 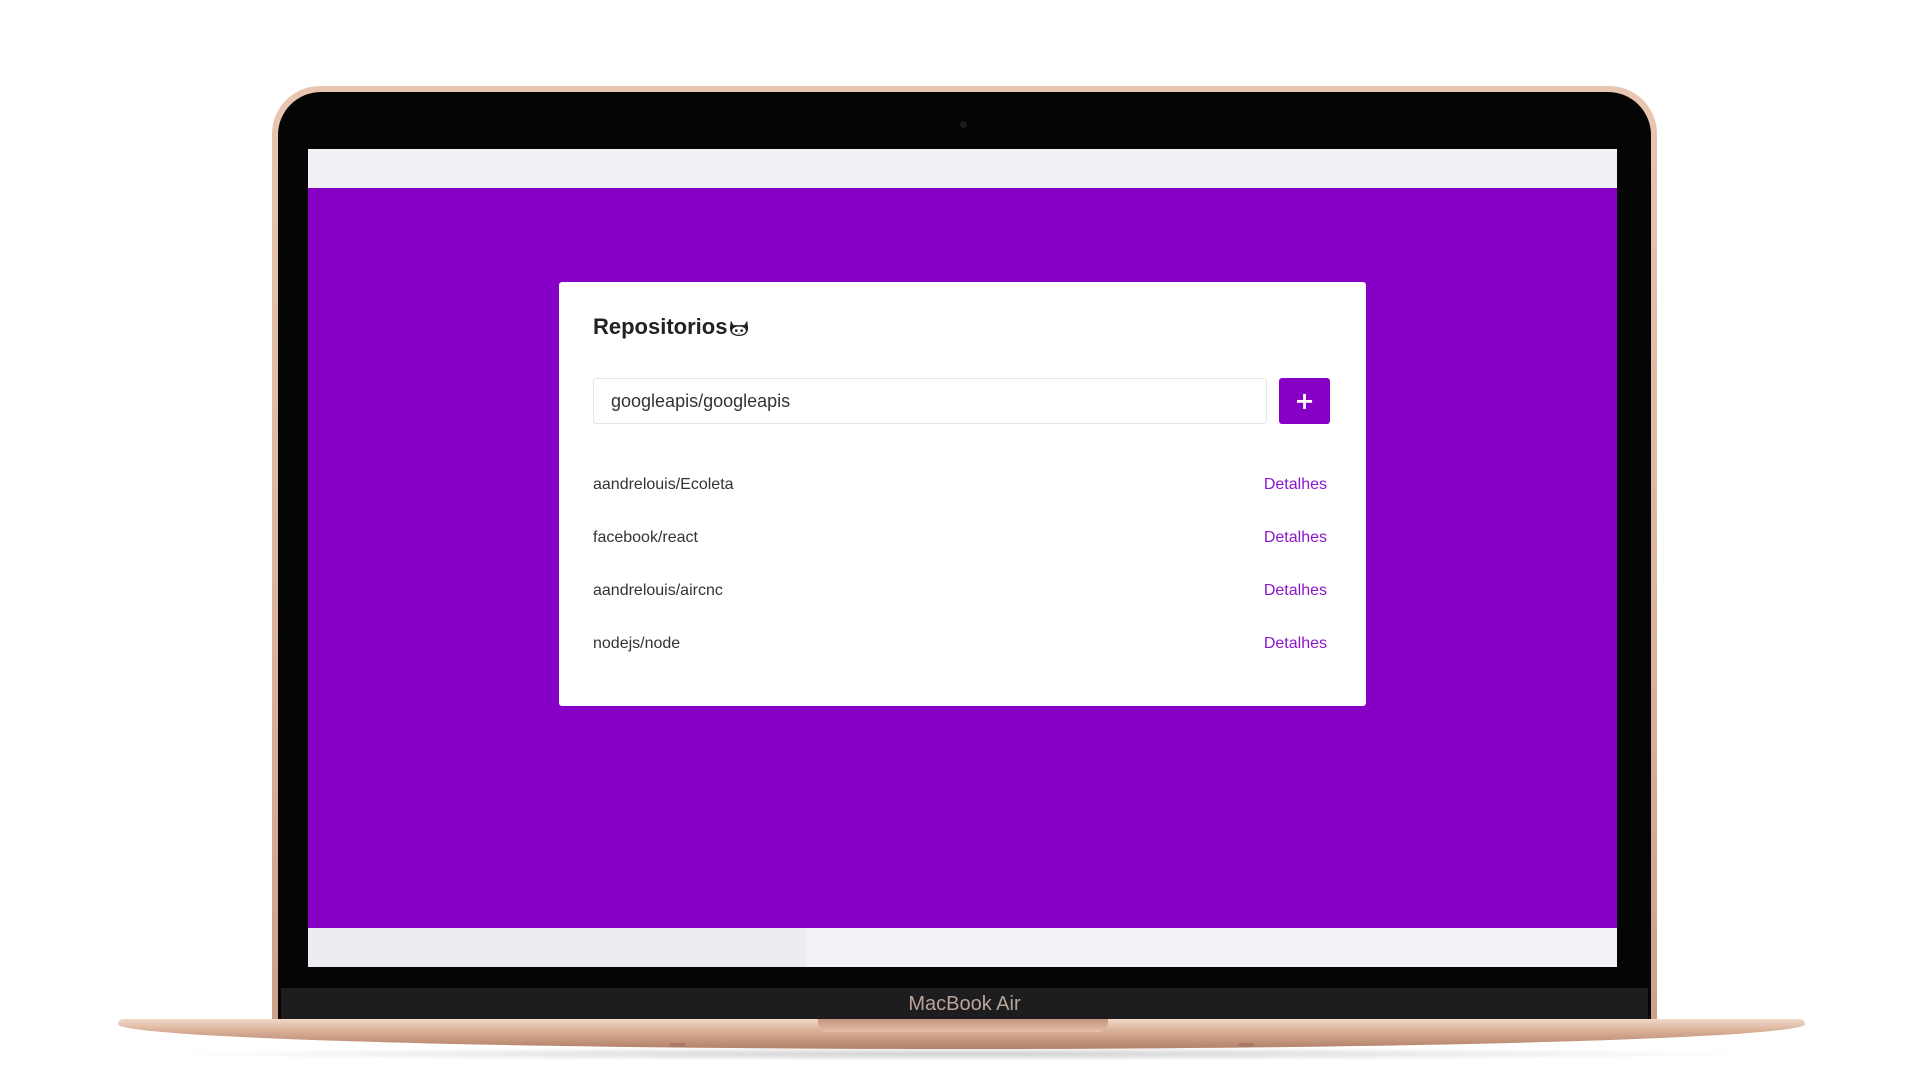 What do you see at coordinates (663, 484) in the screenshot?
I see `repository-name: aandrelouis/Ecoleta` at bounding box center [663, 484].